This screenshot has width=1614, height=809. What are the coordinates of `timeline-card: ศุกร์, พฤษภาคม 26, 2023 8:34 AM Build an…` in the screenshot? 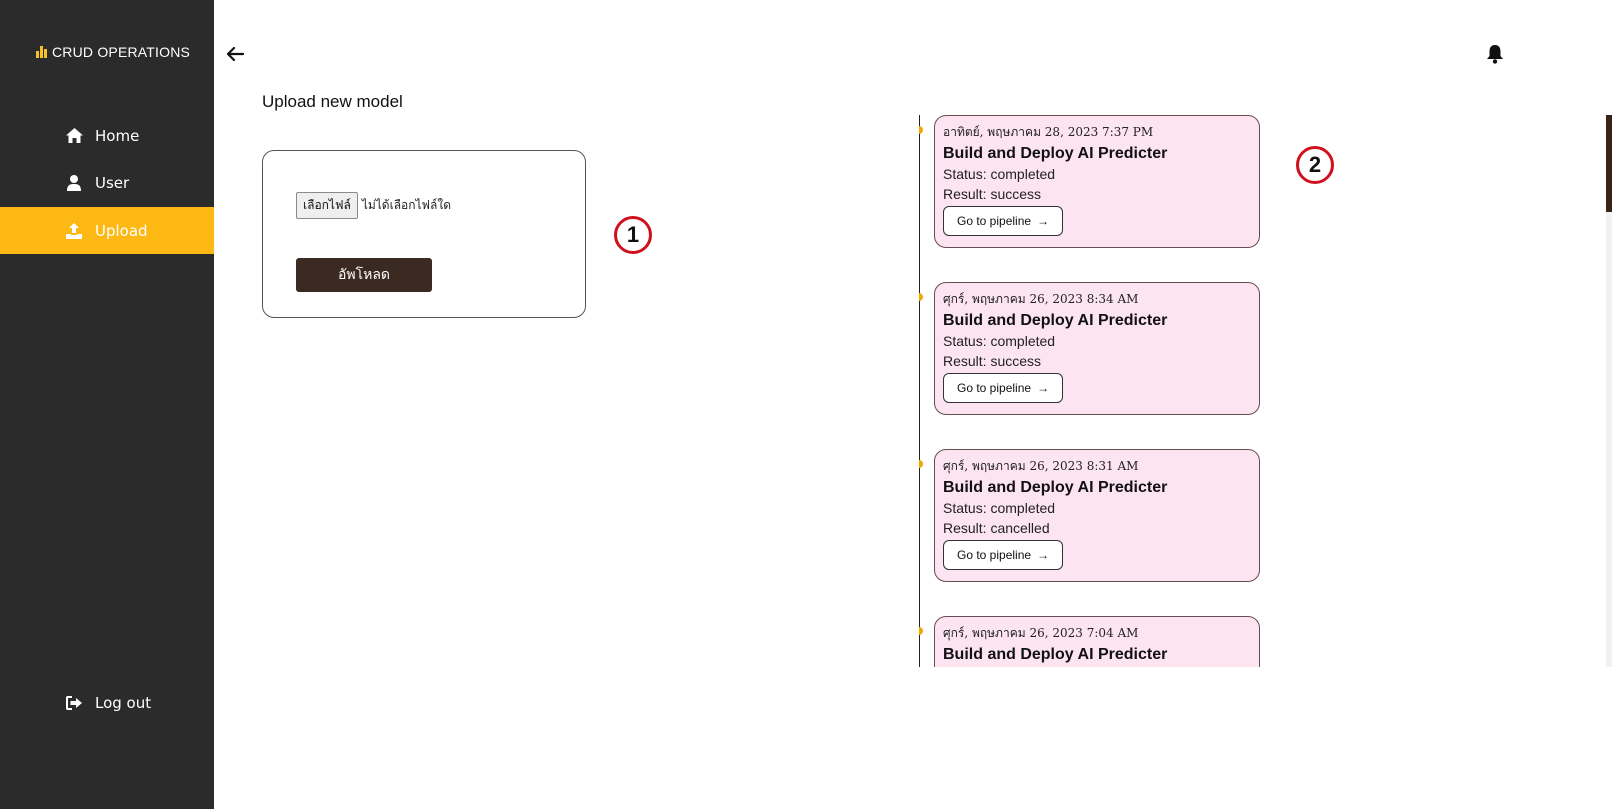 It's located at (1097, 348).